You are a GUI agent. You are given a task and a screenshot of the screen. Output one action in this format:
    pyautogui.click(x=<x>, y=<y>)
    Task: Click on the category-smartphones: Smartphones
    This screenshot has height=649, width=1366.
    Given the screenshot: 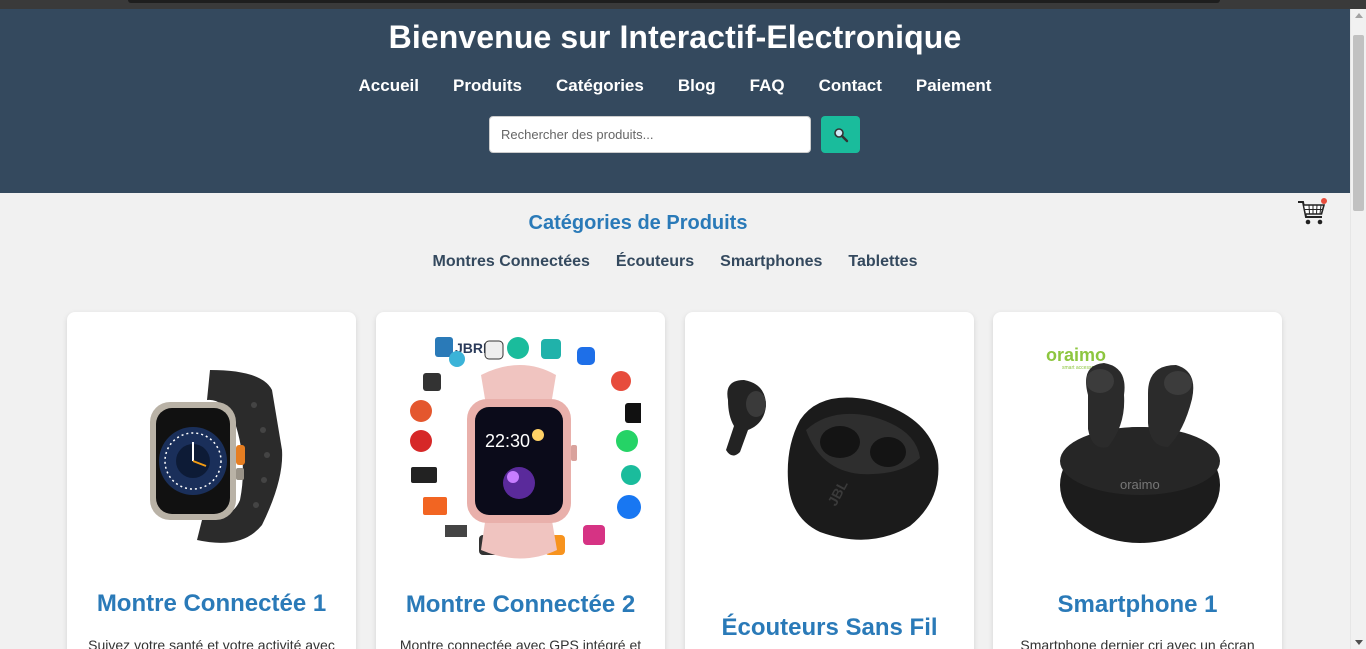 What is the action you would take?
    pyautogui.click(x=771, y=262)
    